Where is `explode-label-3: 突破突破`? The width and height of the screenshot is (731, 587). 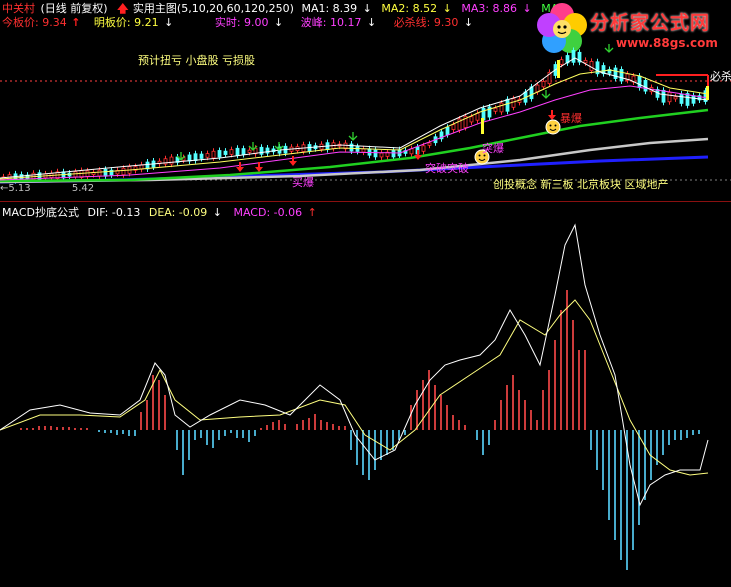
explode-label-3: 突破突破 is located at coordinates (447, 168).